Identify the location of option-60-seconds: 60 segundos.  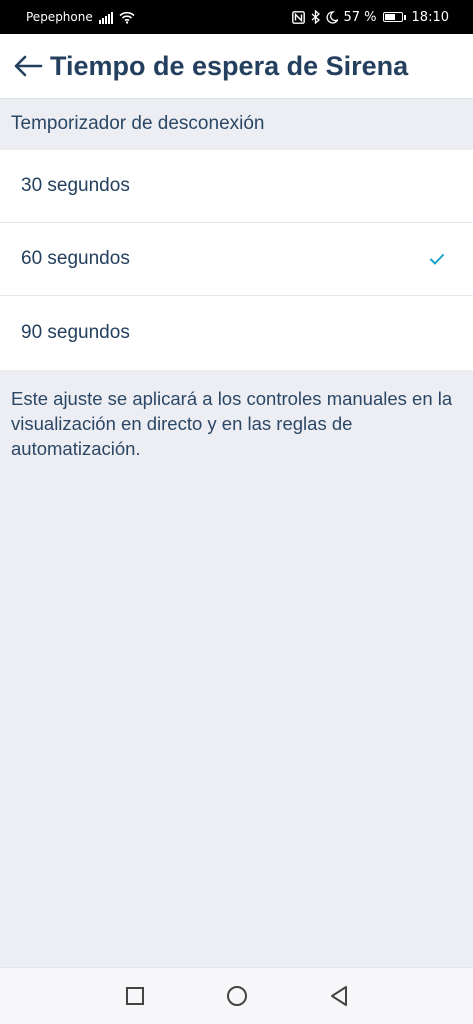
(236, 259).